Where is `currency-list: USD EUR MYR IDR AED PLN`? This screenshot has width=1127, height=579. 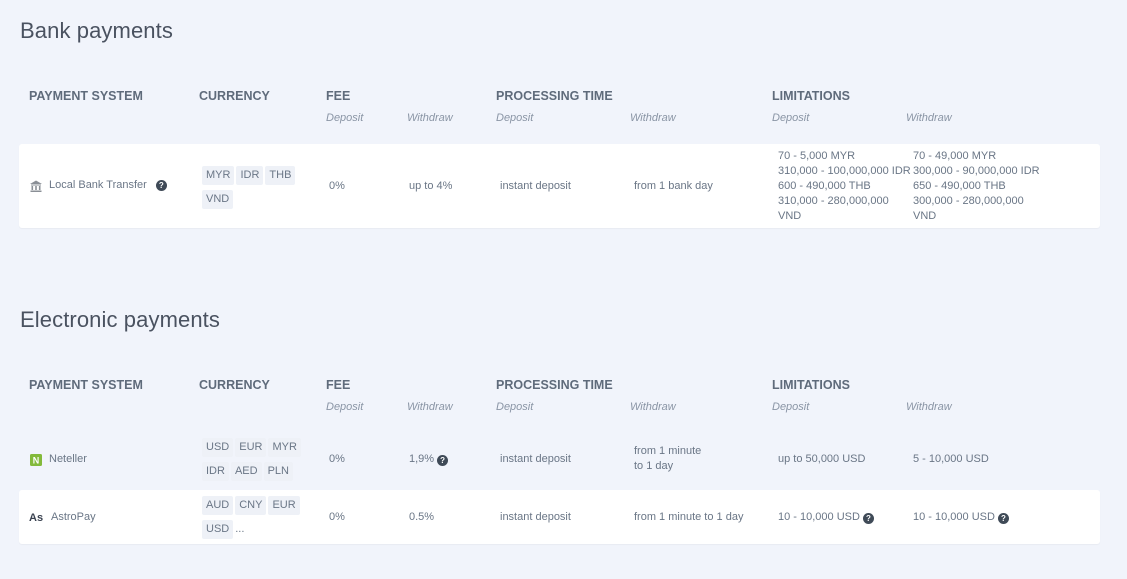
currency-list: USD EUR MYR IDR AED PLN is located at coordinates (257, 462).